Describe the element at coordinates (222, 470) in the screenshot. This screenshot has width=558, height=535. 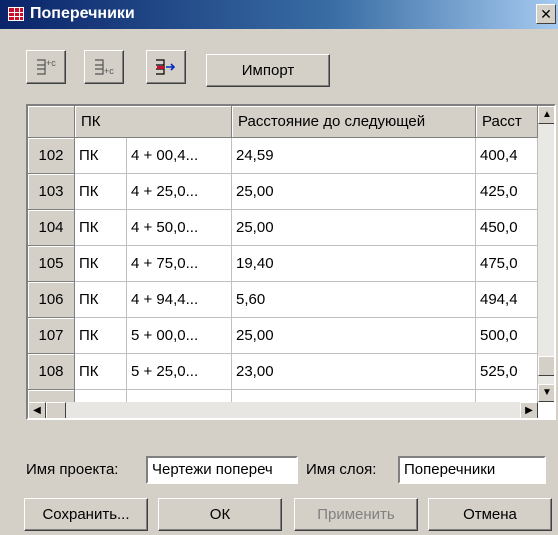
I see `project-name-field: Чертежи попереч` at that location.